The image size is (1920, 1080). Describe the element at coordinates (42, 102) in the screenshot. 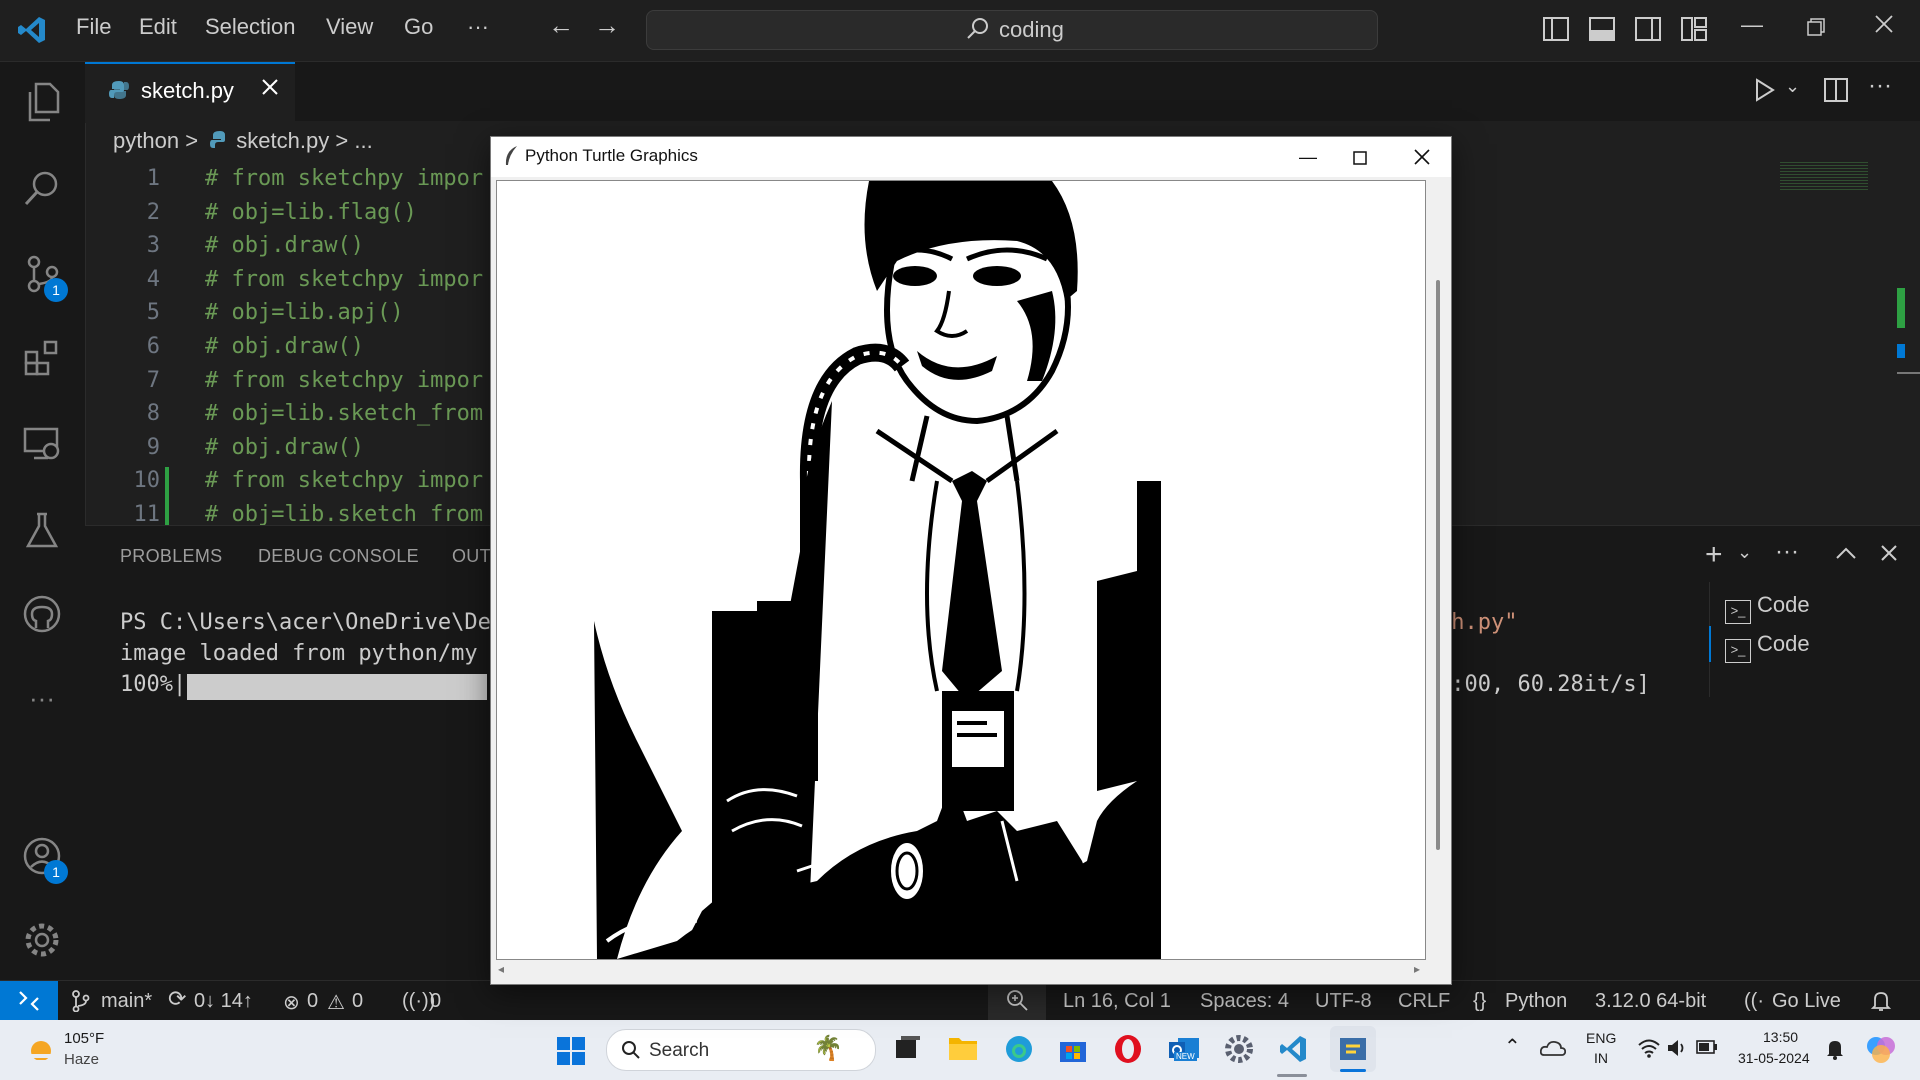

I see `explorer-icon` at that location.